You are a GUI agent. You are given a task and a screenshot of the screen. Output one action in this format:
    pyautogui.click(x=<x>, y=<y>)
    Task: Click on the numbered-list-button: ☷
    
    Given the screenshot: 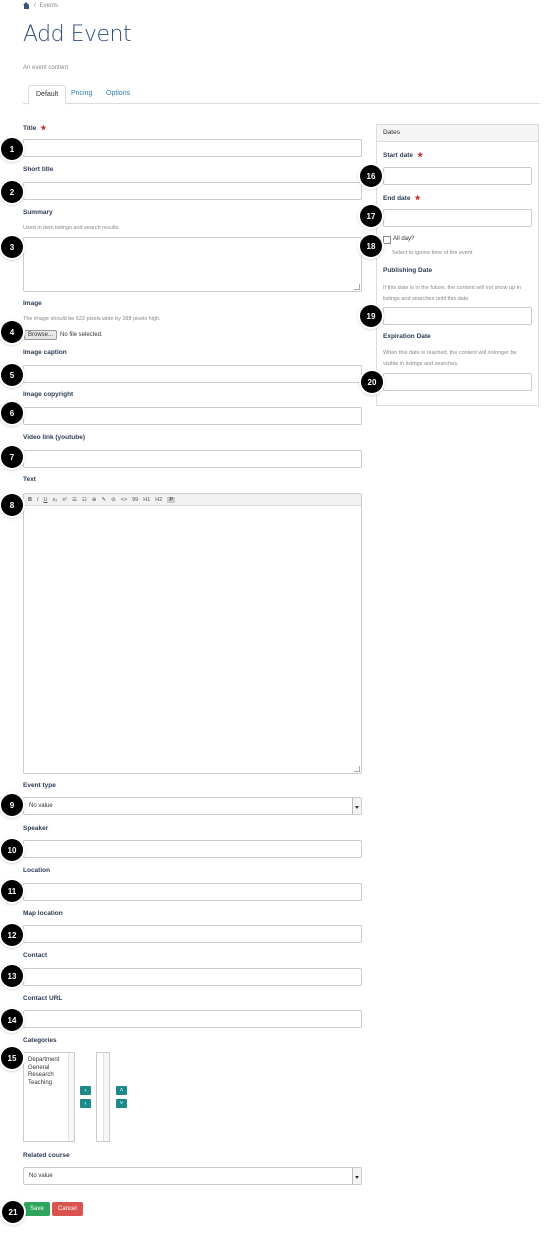 What is the action you would take?
    pyautogui.click(x=84, y=500)
    